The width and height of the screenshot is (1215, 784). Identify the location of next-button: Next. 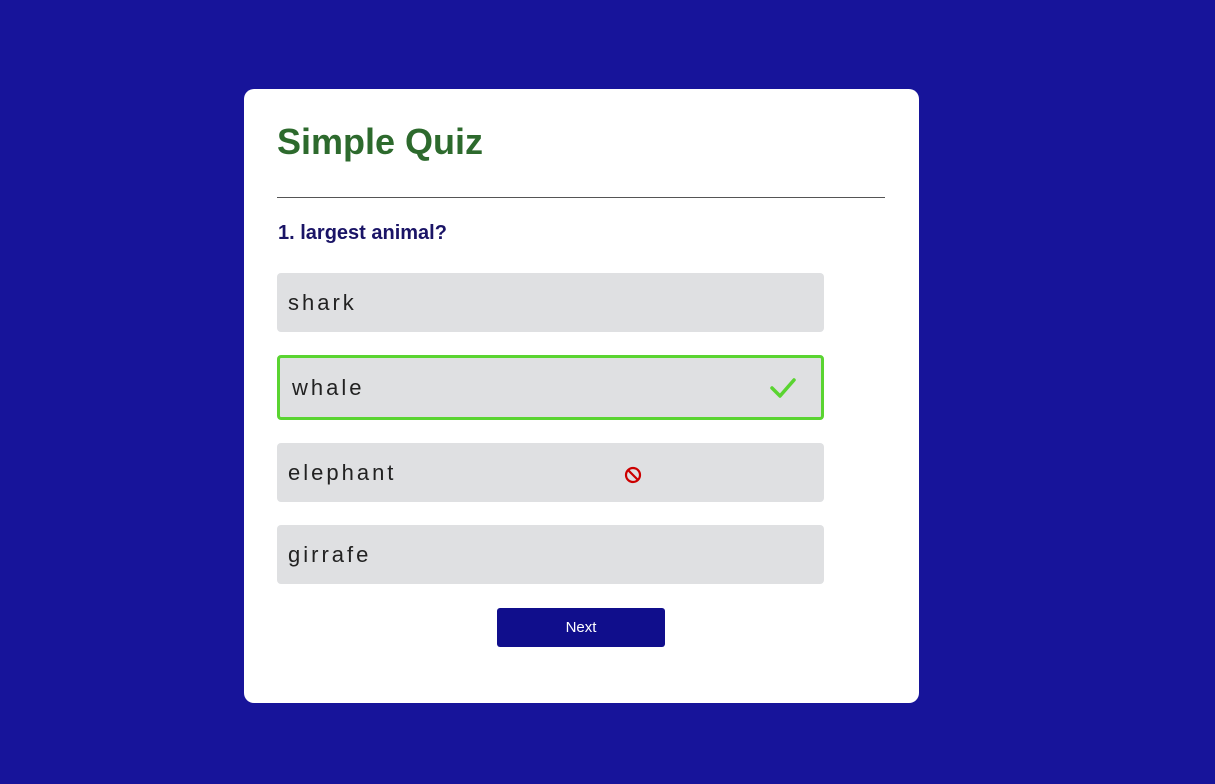
(581, 627).